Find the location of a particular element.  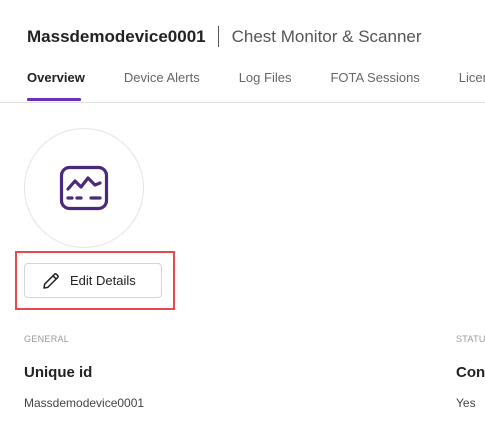

tab-device-alerts: Device Alerts is located at coordinates (162, 77).